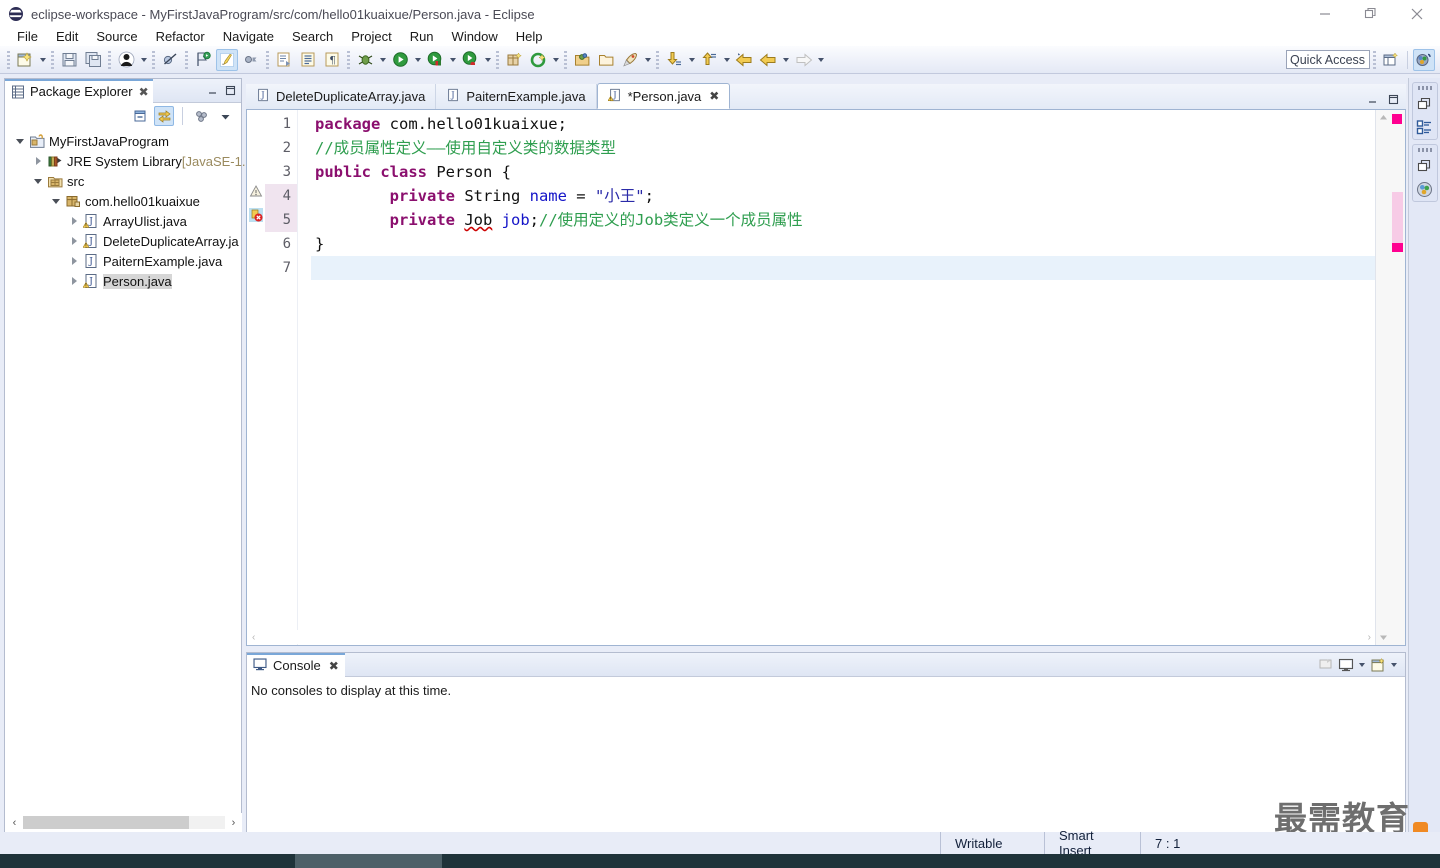 The image size is (1440, 868). I want to click on debug-dropdown, so click(382, 60).